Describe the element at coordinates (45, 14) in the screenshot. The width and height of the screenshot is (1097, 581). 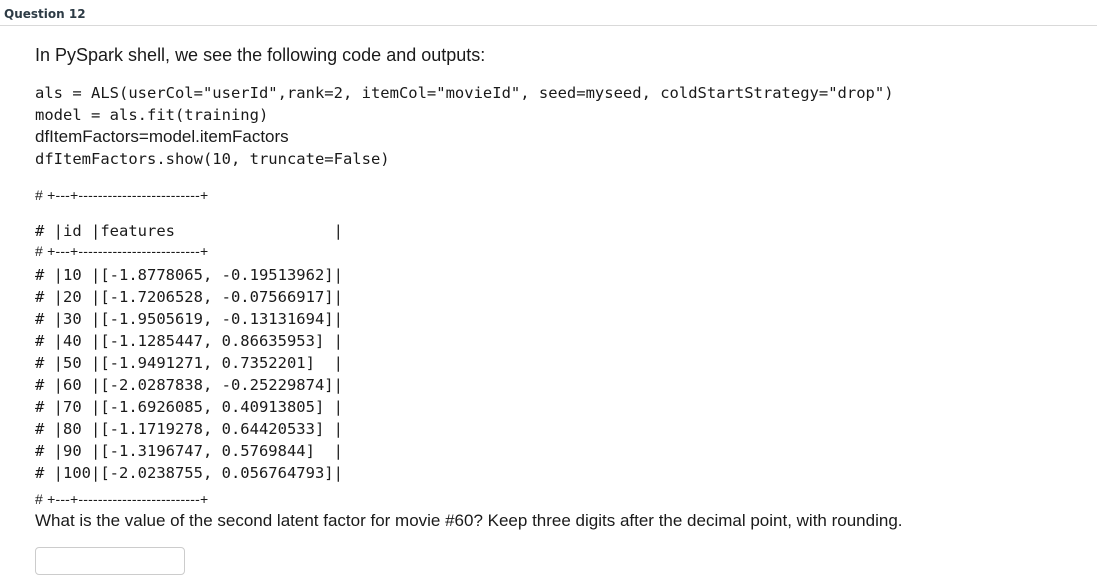
I see `question-title: Question 12` at that location.